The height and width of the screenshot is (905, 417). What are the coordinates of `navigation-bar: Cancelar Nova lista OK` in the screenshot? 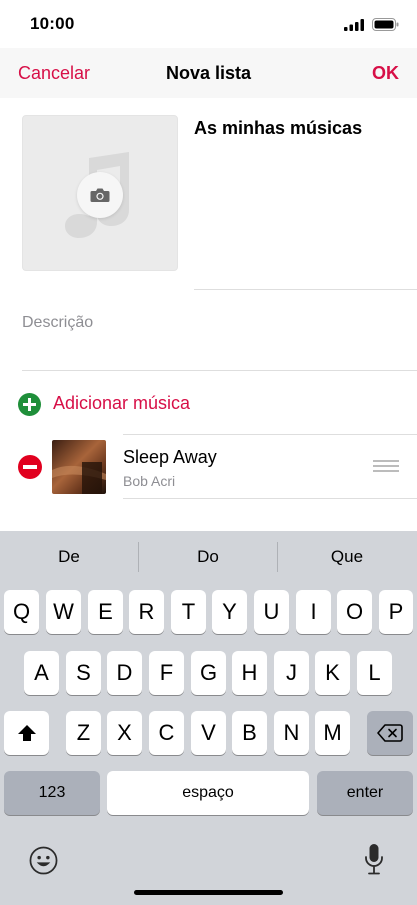 It's located at (208, 73).